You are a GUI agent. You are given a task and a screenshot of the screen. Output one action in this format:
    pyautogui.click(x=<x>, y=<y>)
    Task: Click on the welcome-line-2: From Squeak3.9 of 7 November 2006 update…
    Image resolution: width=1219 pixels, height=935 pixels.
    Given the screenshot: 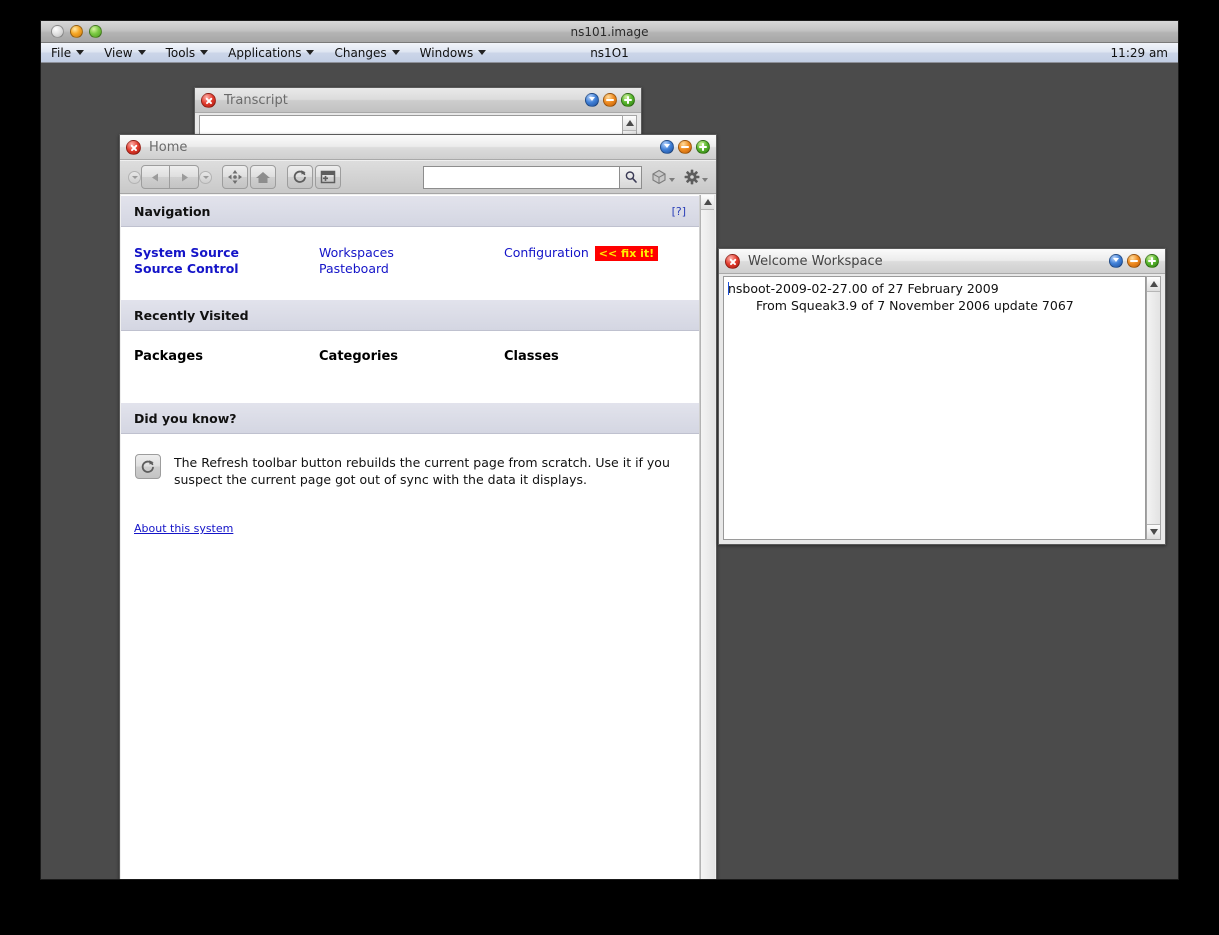 What is the action you would take?
    pyautogui.click(x=915, y=305)
    